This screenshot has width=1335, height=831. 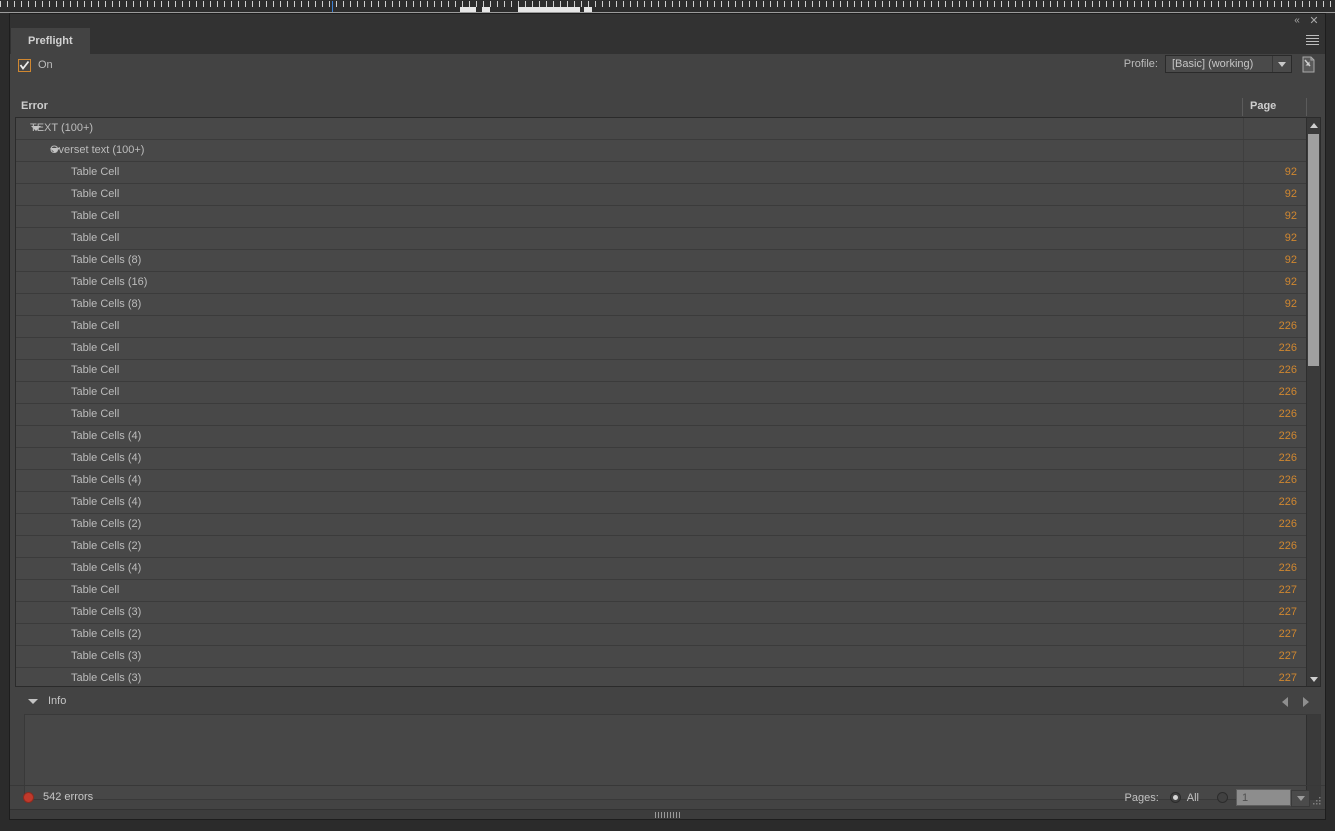 What do you see at coordinates (661, 635) in the screenshot?
I see `error-list-item: Table Cells (2) 227` at bounding box center [661, 635].